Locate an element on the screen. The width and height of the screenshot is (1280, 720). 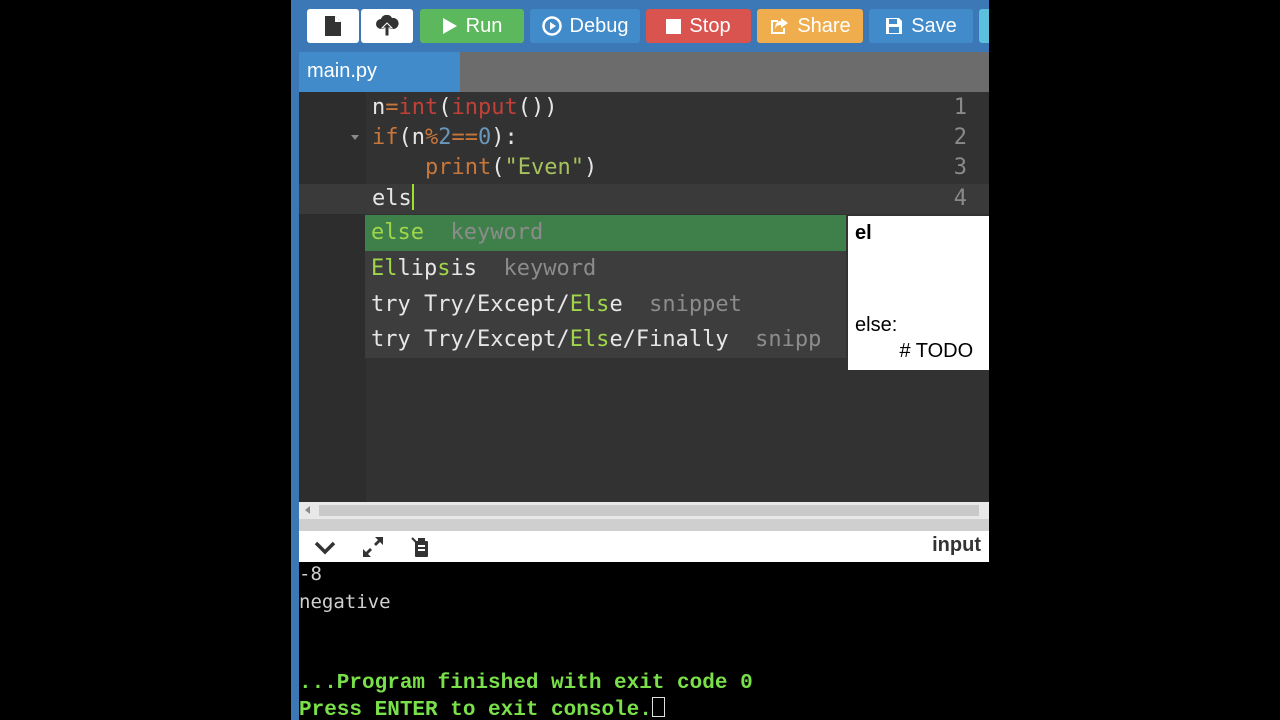
share-button: Share is located at coordinates (810, 26).